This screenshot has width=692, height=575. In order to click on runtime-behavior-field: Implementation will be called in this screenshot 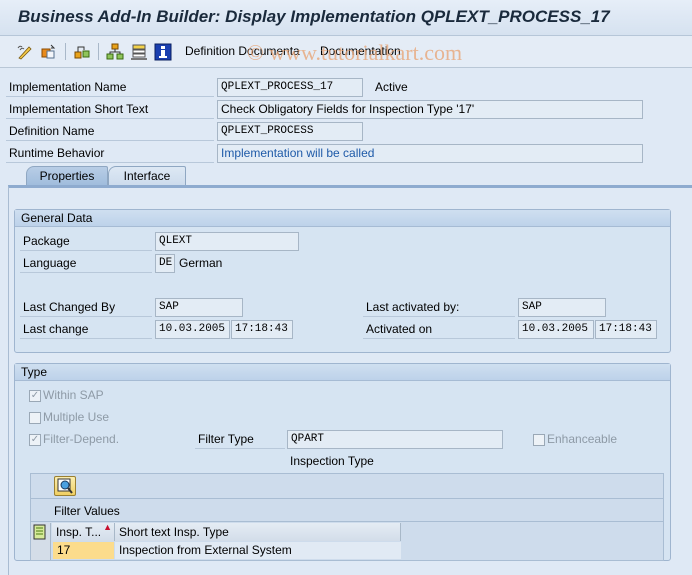, I will do `click(430, 153)`.